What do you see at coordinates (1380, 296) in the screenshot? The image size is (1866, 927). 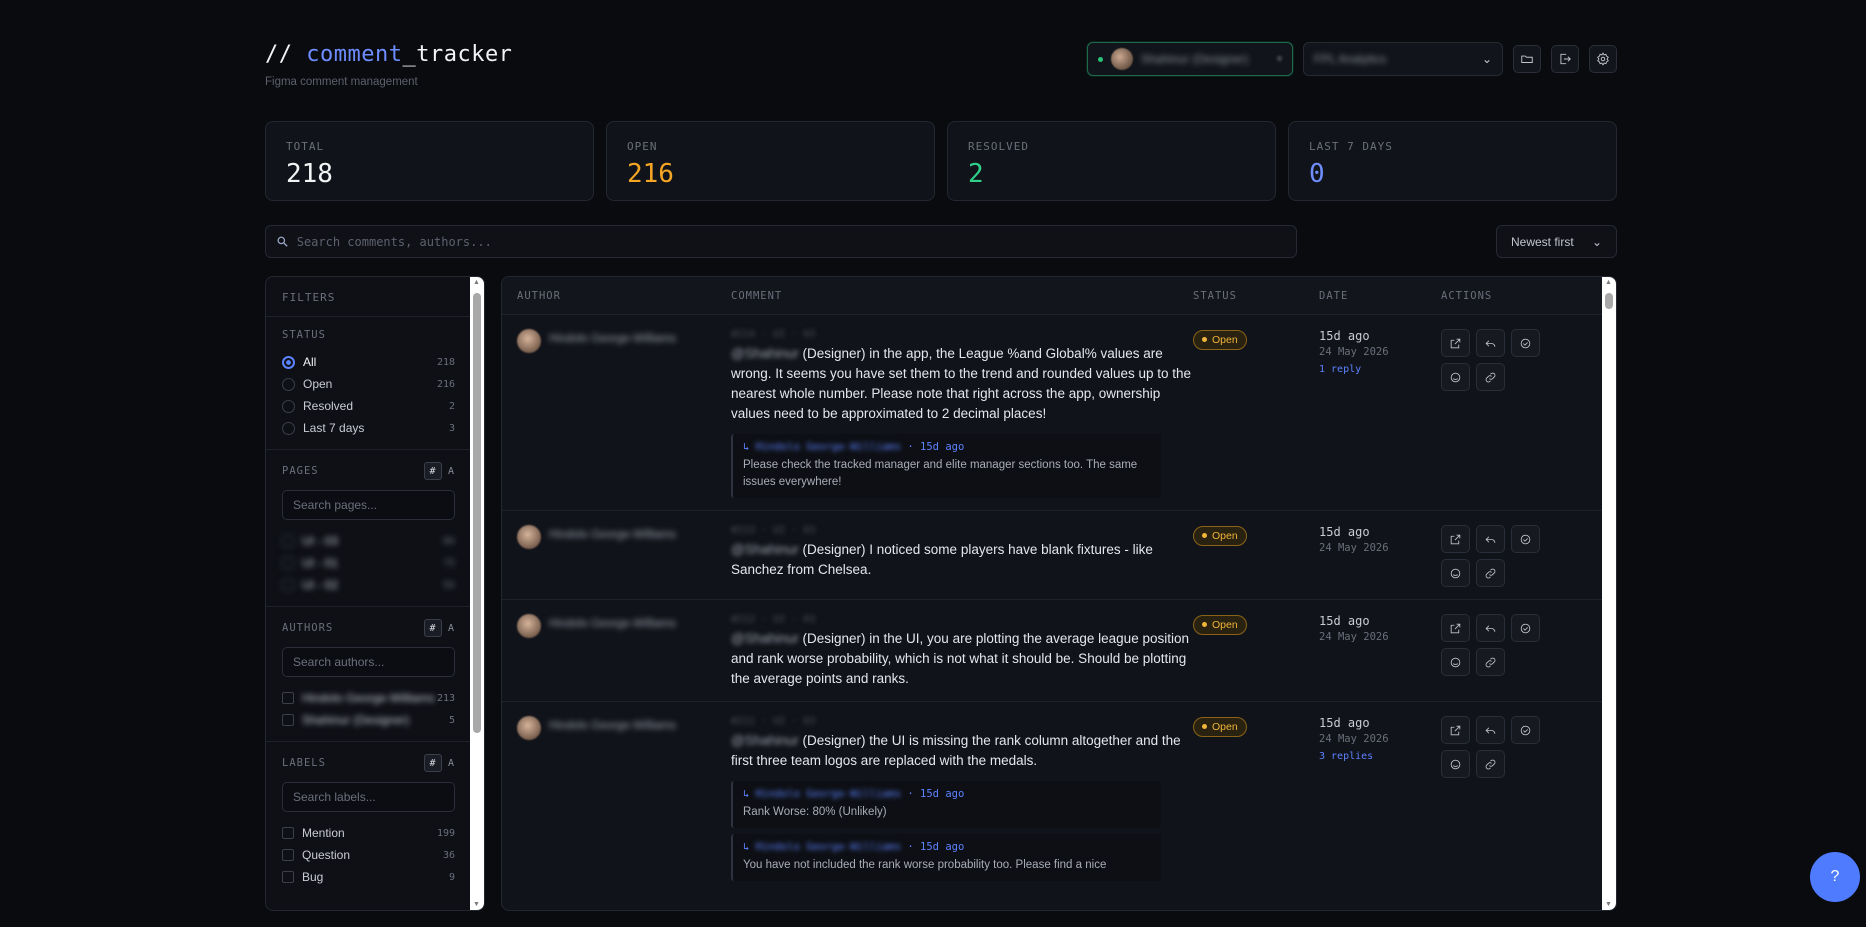 I see `column-header-date: DATE` at bounding box center [1380, 296].